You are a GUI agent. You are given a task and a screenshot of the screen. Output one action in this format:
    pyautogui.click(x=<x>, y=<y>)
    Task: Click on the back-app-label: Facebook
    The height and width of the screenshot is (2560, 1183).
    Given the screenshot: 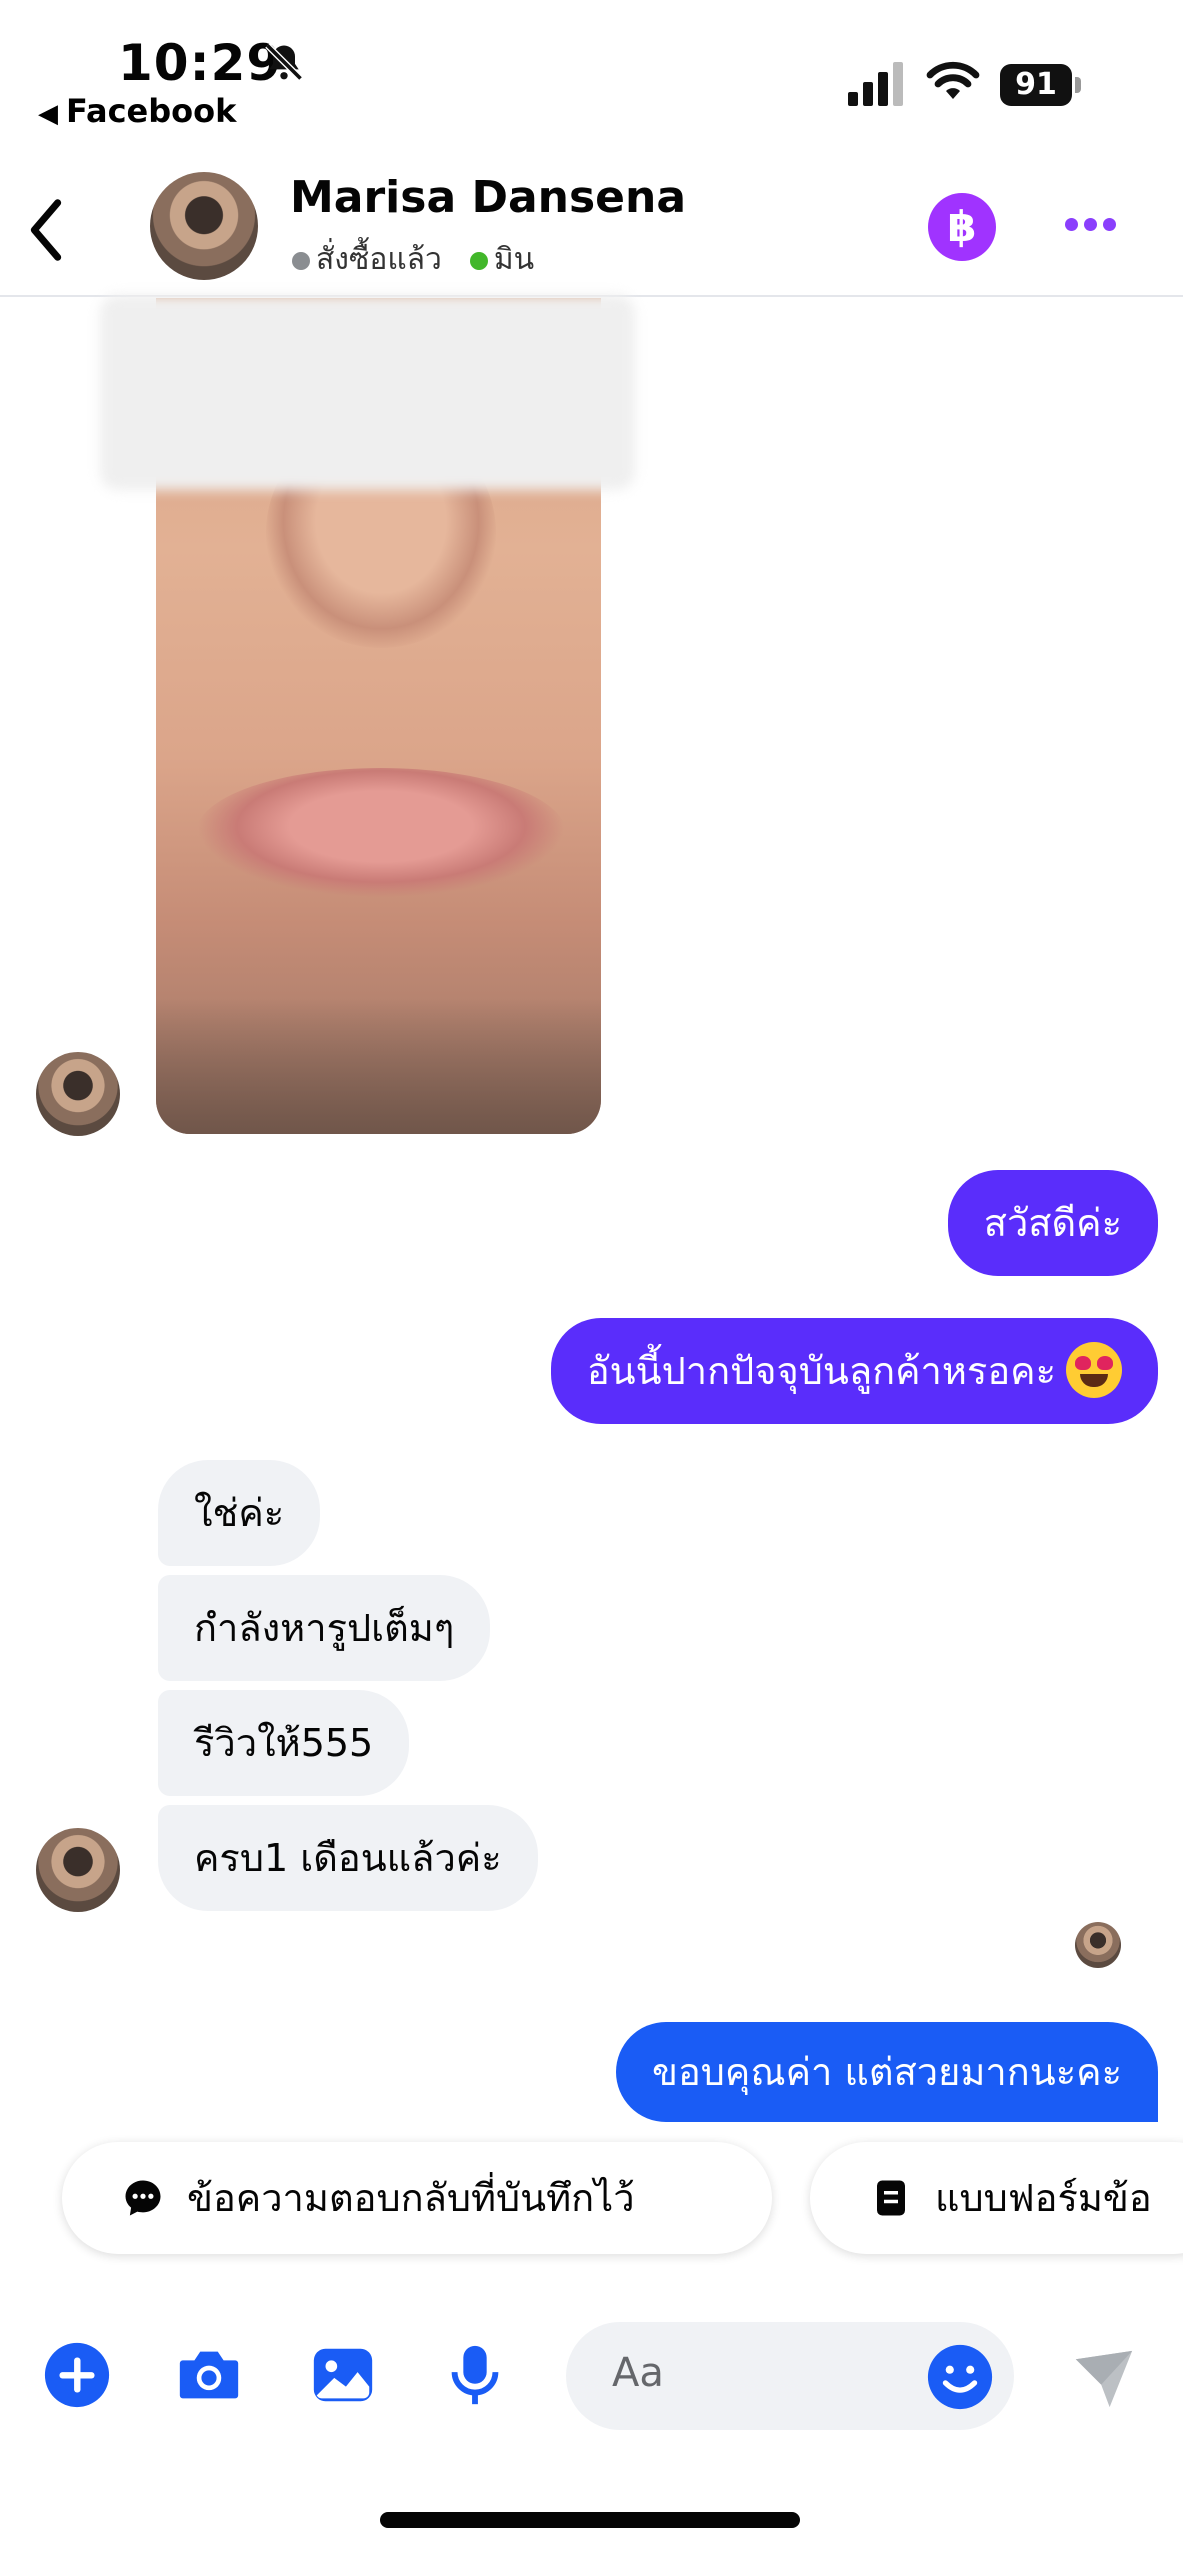 What is the action you would take?
    pyautogui.click(x=151, y=111)
    